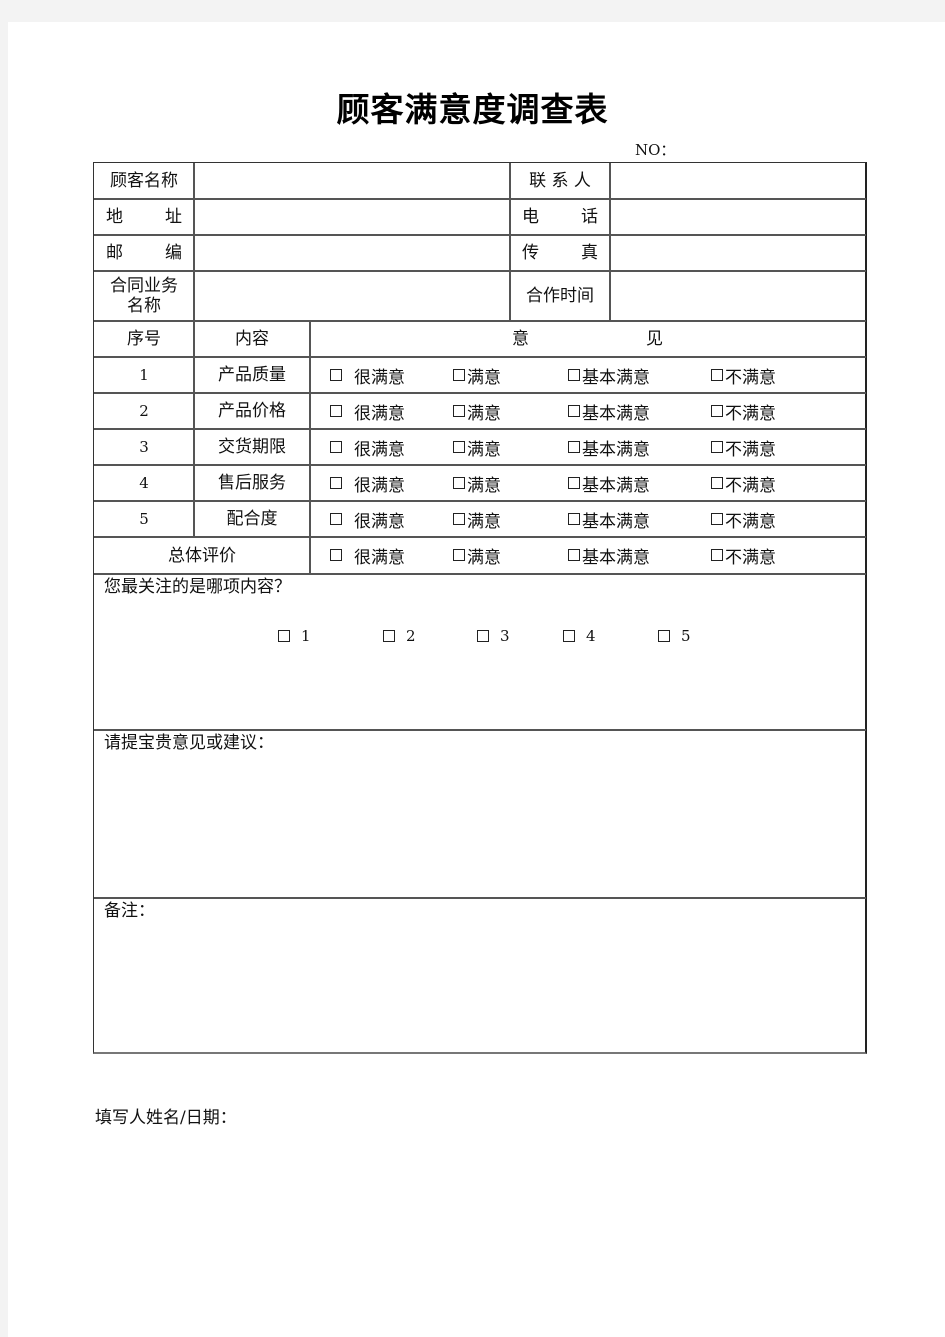 The image size is (945, 1337). What do you see at coordinates (144, 411) in the screenshot?
I see `item-seq: 2` at bounding box center [144, 411].